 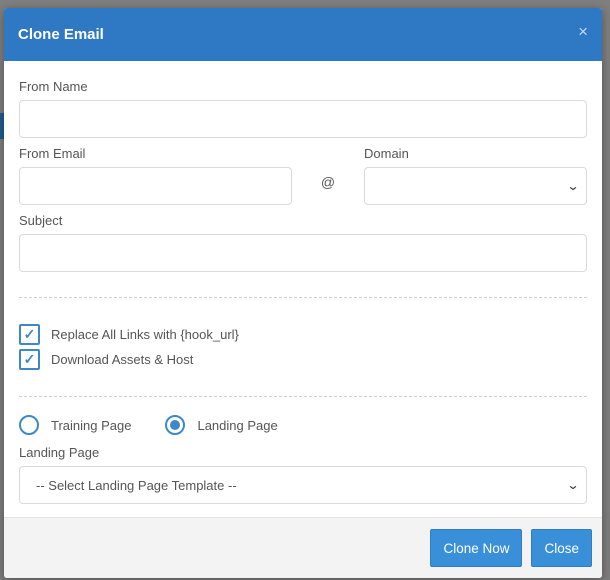 What do you see at coordinates (59, 452) in the screenshot?
I see `landing-page-label: Landing Page` at bounding box center [59, 452].